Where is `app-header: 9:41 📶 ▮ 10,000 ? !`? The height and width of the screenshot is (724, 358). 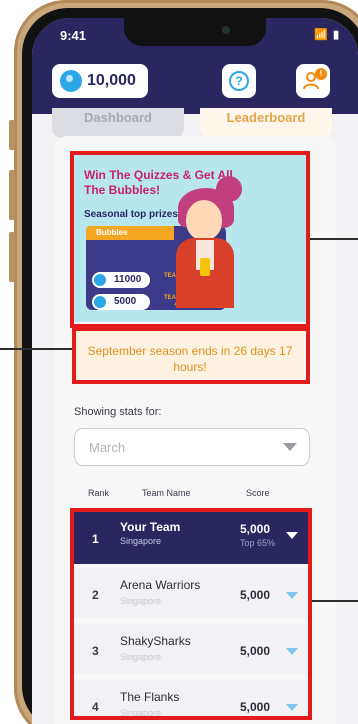 app-header: 9:41 📶 ▮ 10,000 ? ! is located at coordinates (195, 66).